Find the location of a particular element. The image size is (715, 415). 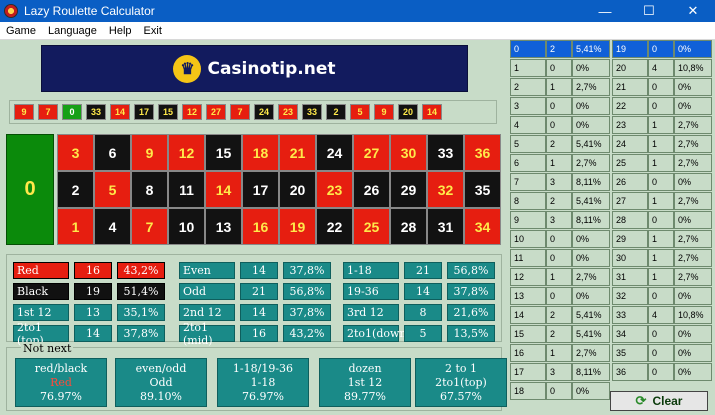

frequency-row: 20 4 10,8% is located at coordinates (662, 68).